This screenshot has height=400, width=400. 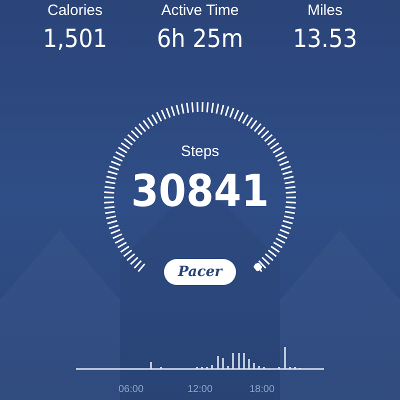 I want to click on stat-value: 1,501, so click(x=75, y=39).